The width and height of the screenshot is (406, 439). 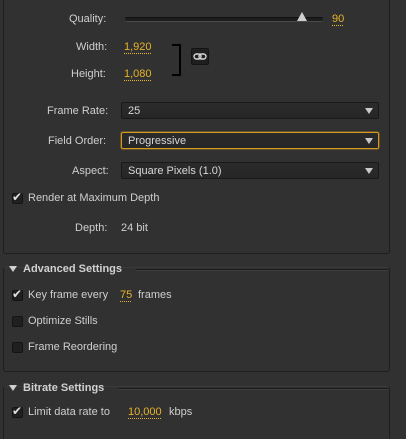 I want to click on field-order-dropdown: Progressive, so click(x=250, y=140).